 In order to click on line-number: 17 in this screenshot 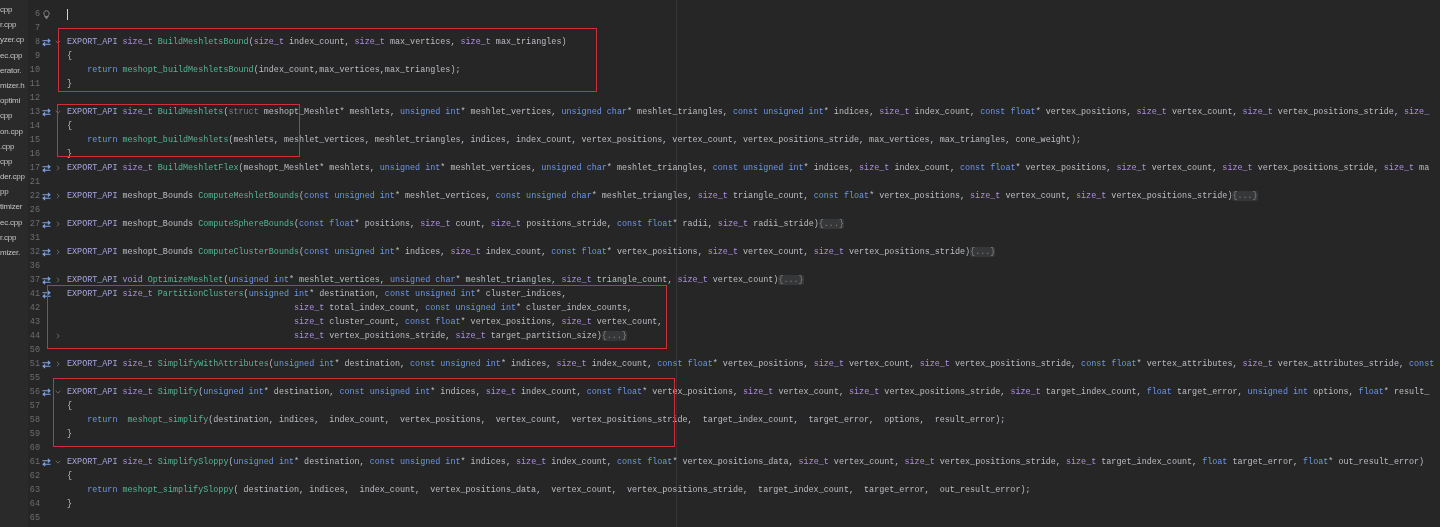, I will do `click(34, 168)`.